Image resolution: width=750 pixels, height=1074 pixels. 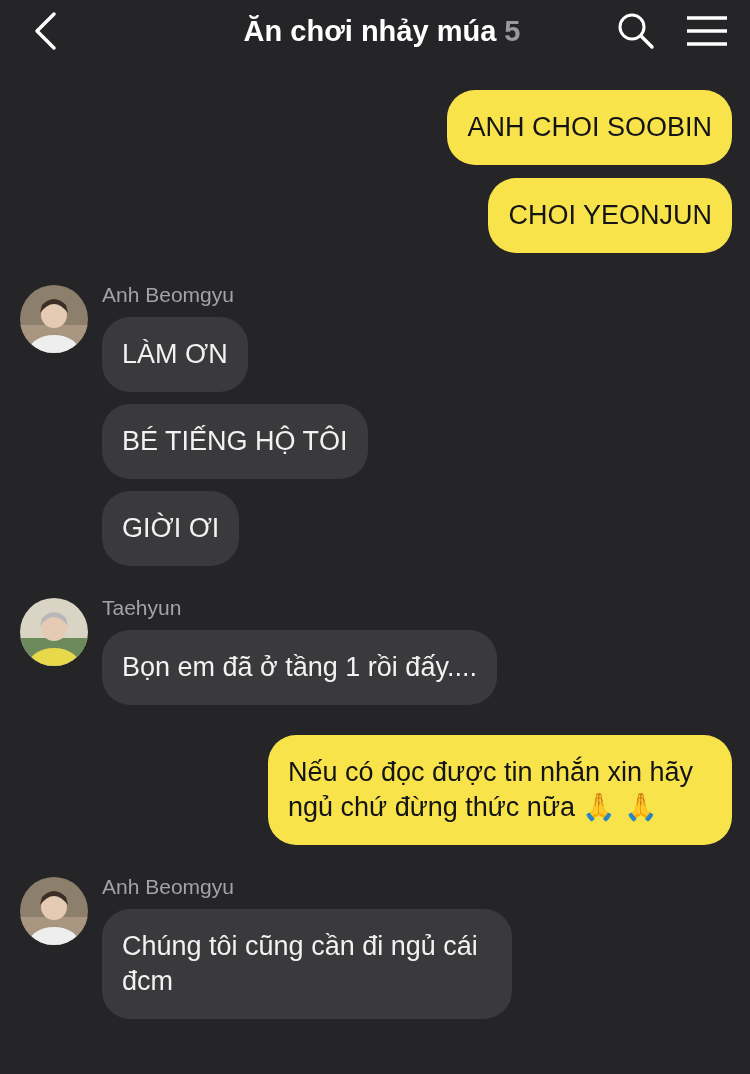 What do you see at coordinates (142, 608) in the screenshot?
I see `sender-name: Taehyun` at bounding box center [142, 608].